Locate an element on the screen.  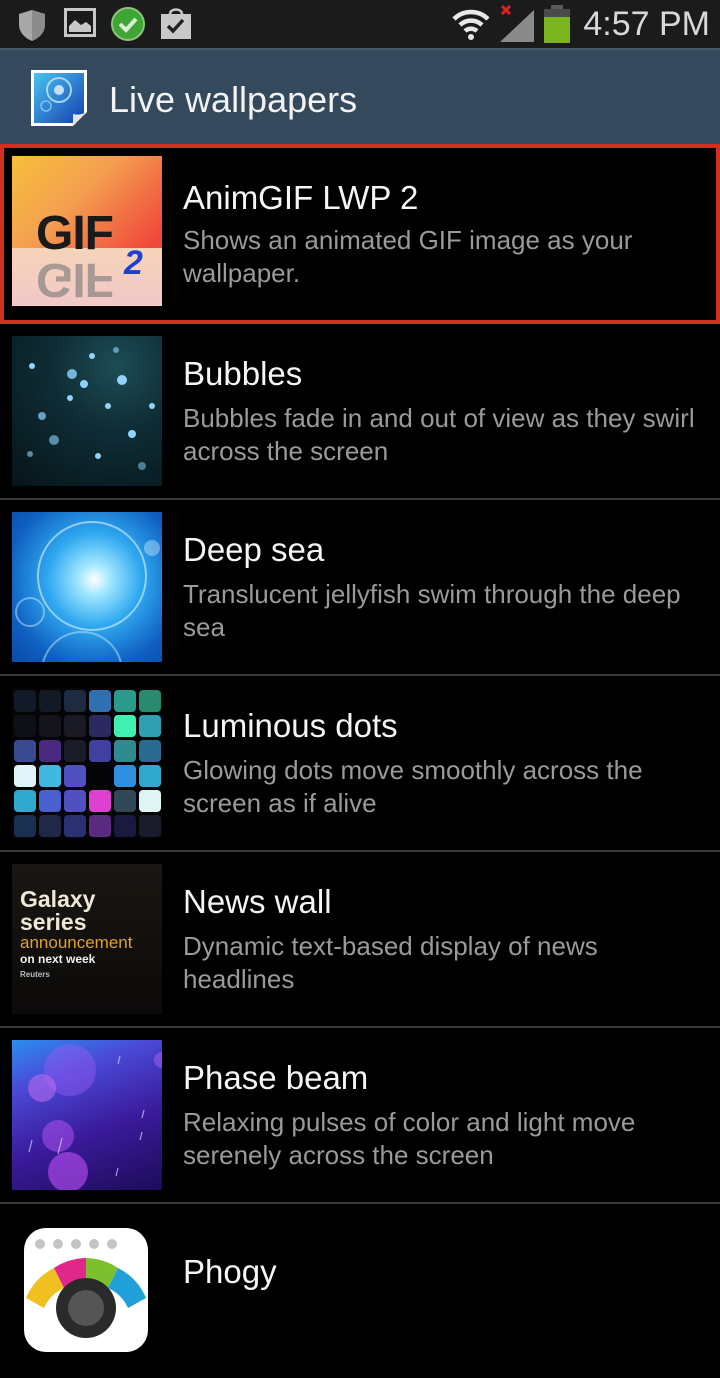
page-title: Live wallpapers is located at coordinates (233, 99).